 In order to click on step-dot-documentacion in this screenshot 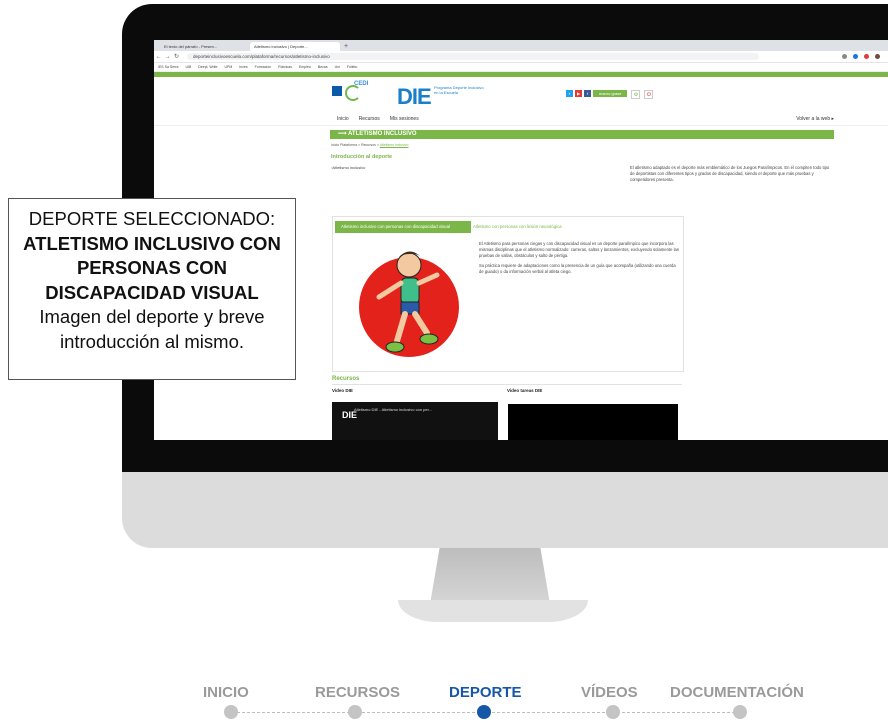, I will do `click(740, 712)`.